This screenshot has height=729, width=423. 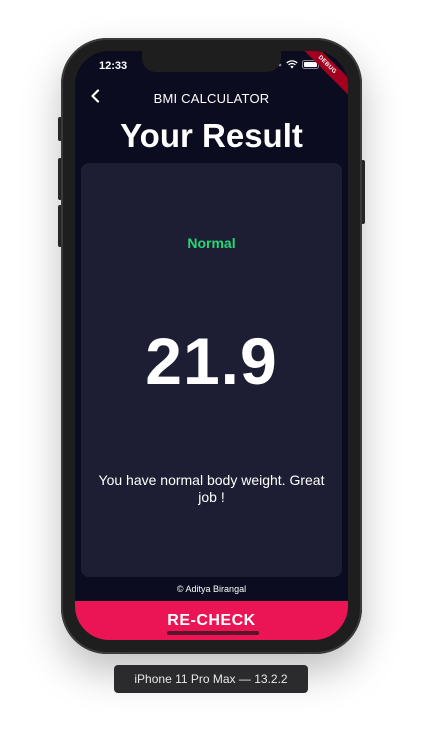 I want to click on result-message: You have normal body weight. Great job !, so click(x=211, y=488).